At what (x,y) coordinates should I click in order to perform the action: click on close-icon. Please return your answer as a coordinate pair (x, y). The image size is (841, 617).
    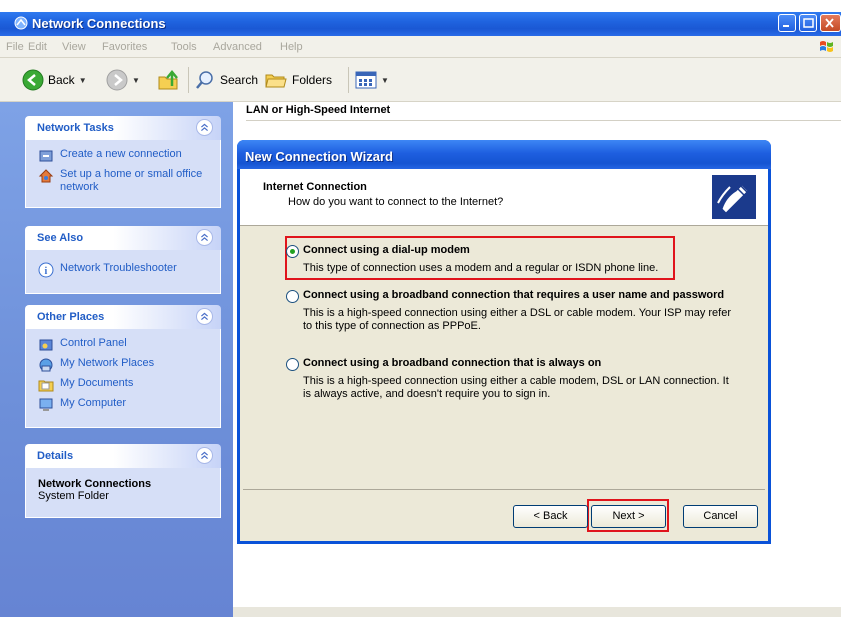
    Looking at the image, I should click on (829, 23).